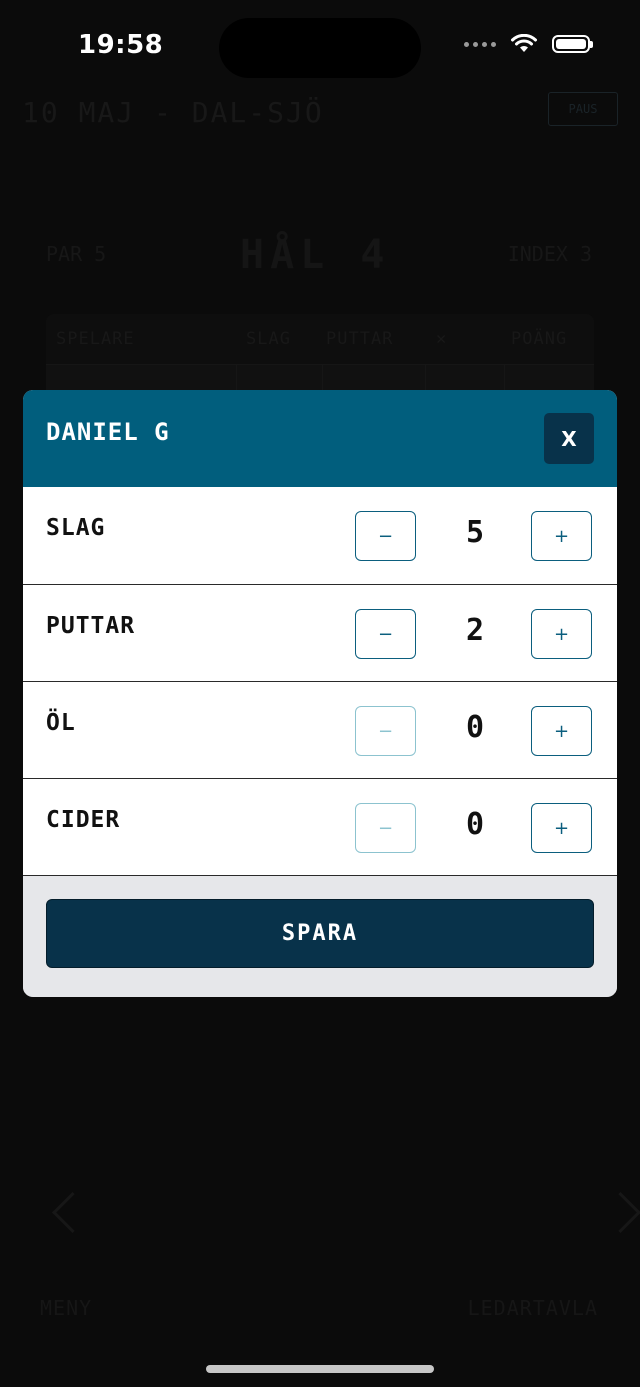  What do you see at coordinates (76, 254) in the screenshot?
I see `par-label: PAR 5` at bounding box center [76, 254].